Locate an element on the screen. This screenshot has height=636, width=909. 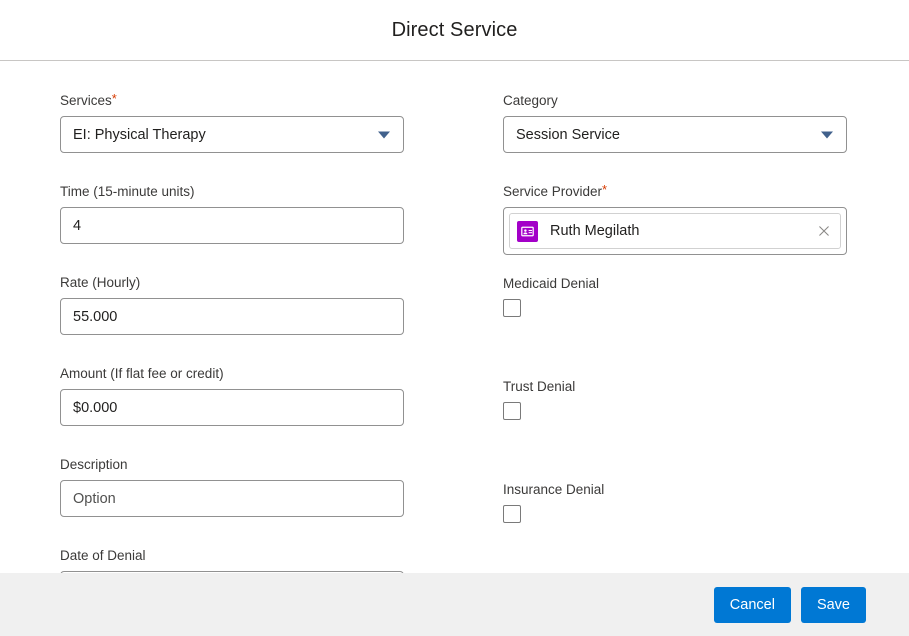
description-value: Option is located at coordinates (94, 498).